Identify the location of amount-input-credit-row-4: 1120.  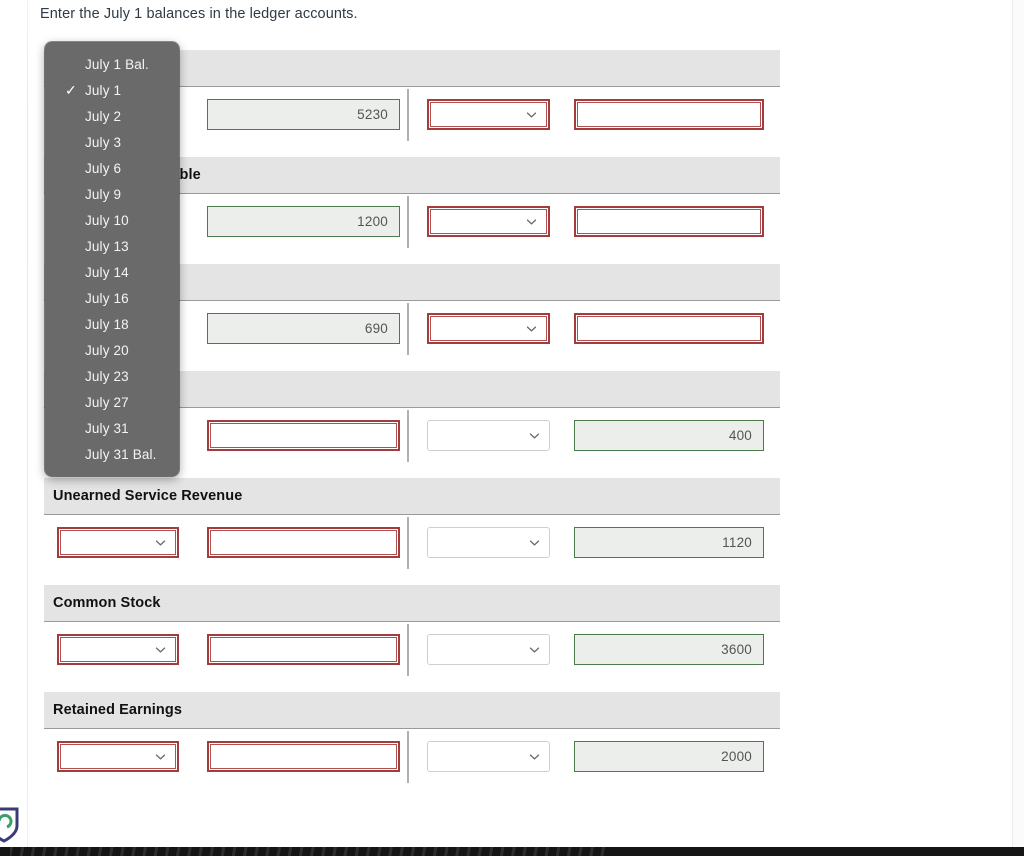
(669, 542).